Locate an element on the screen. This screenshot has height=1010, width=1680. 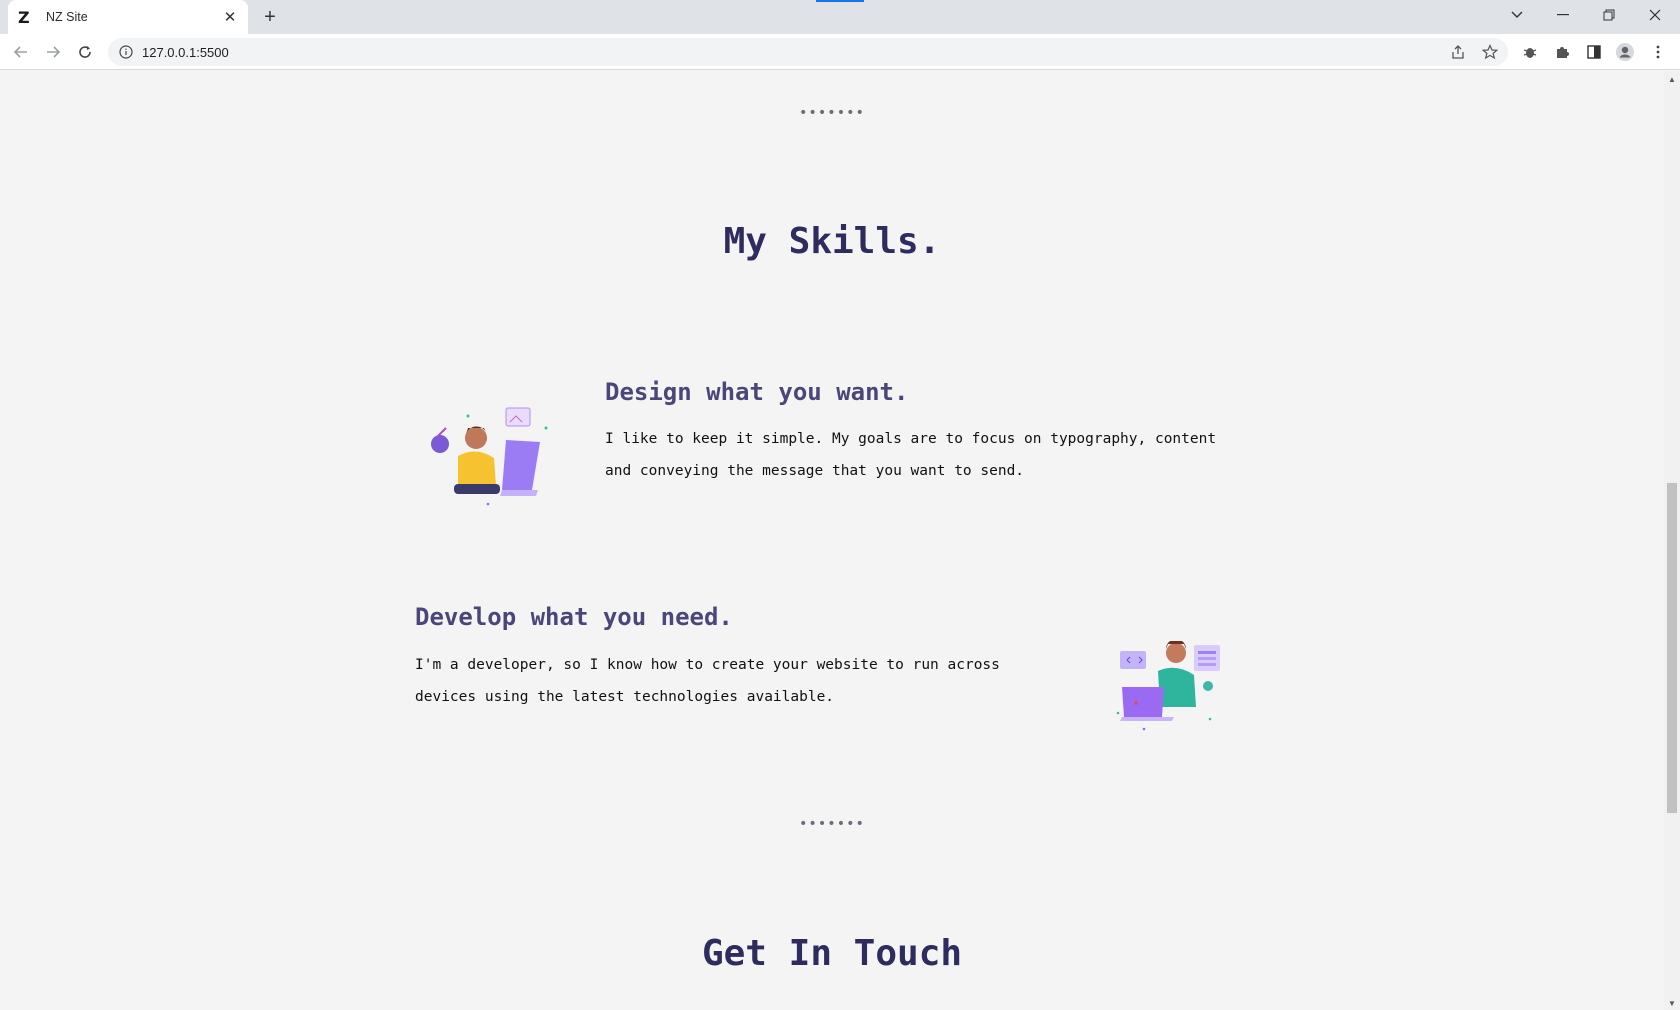
star-icon is located at coordinates (1490, 52).